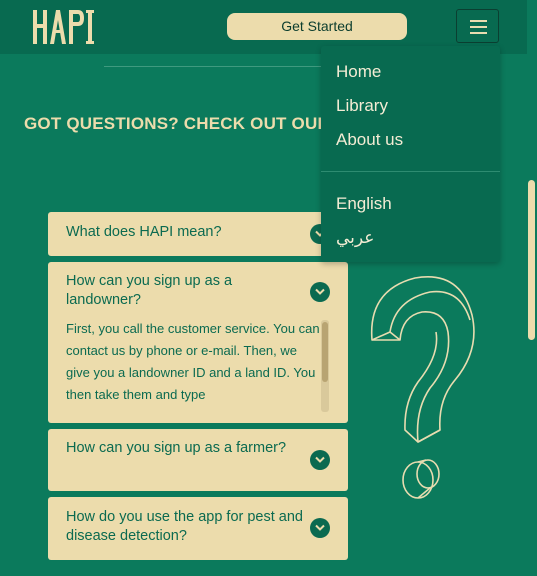 This screenshot has width=537, height=576. I want to click on answer-scrollbar, so click(325, 366).